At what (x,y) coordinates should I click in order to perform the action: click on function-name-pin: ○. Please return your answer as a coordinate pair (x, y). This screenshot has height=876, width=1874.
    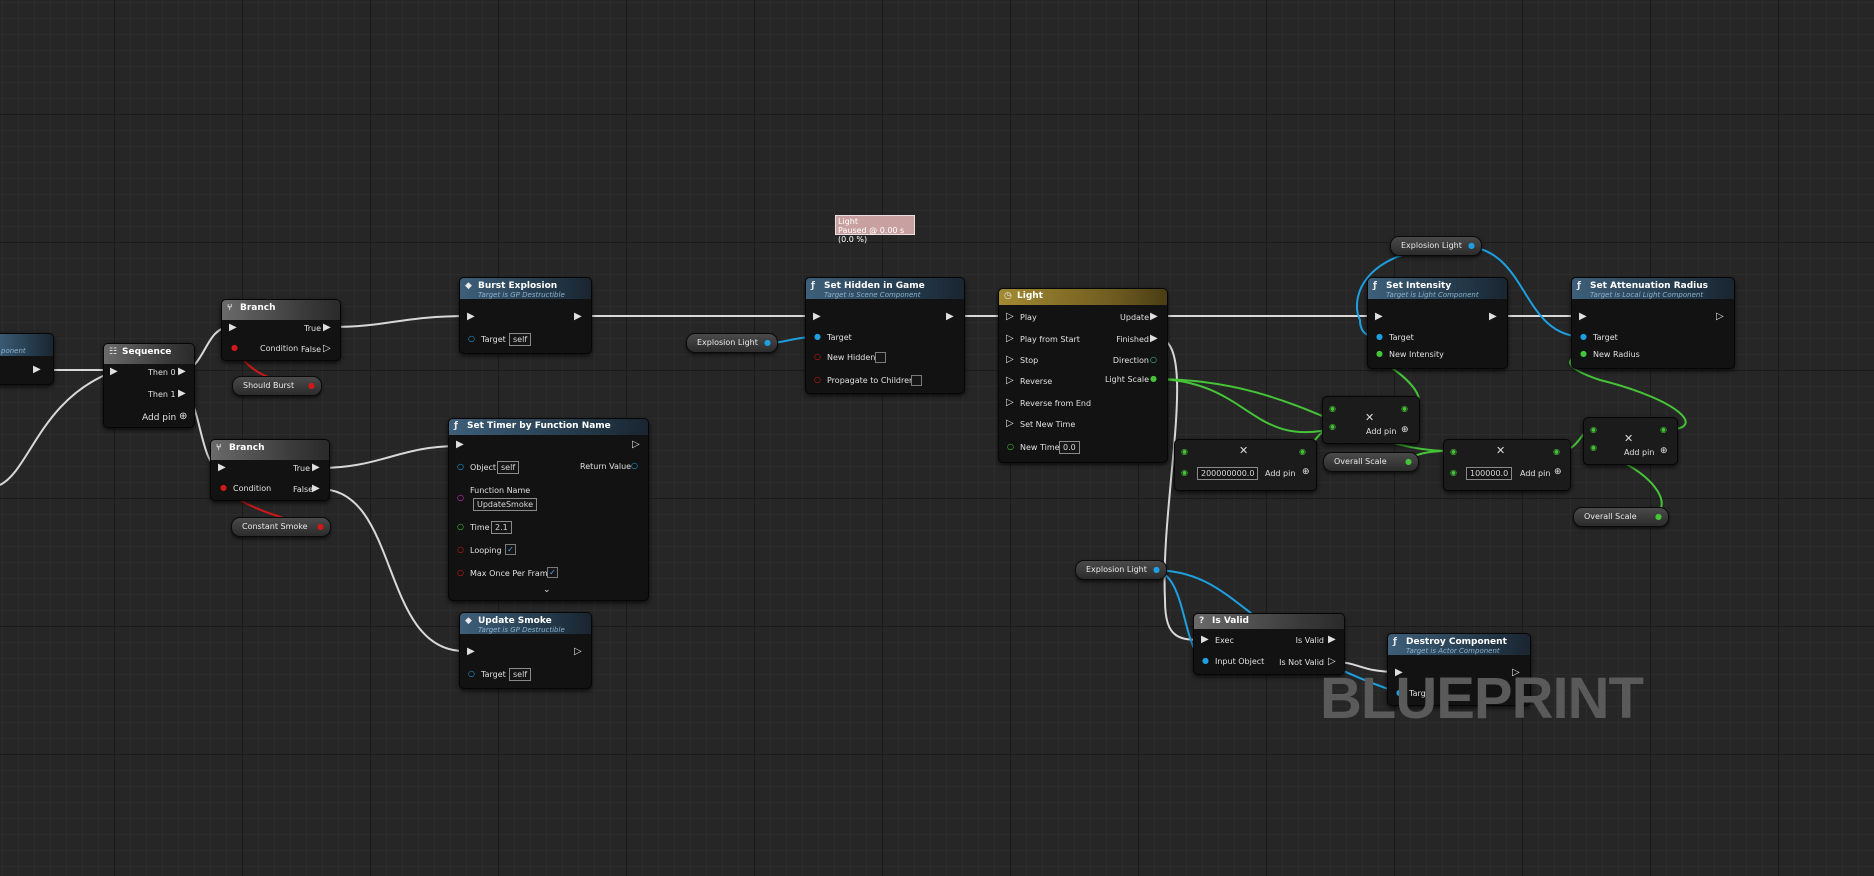
    Looking at the image, I should click on (460, 497).